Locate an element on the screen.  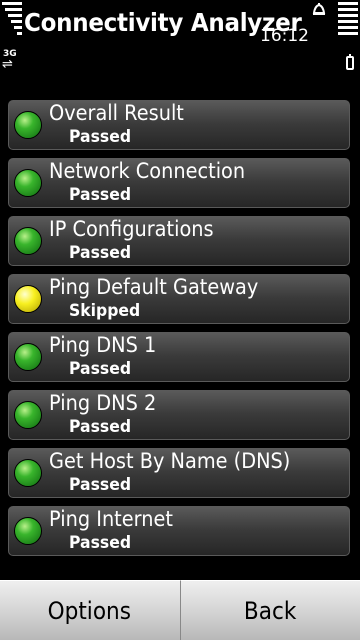
result-item-ping-internet: Ping Internet Passed is located at coordinates (179, 531).